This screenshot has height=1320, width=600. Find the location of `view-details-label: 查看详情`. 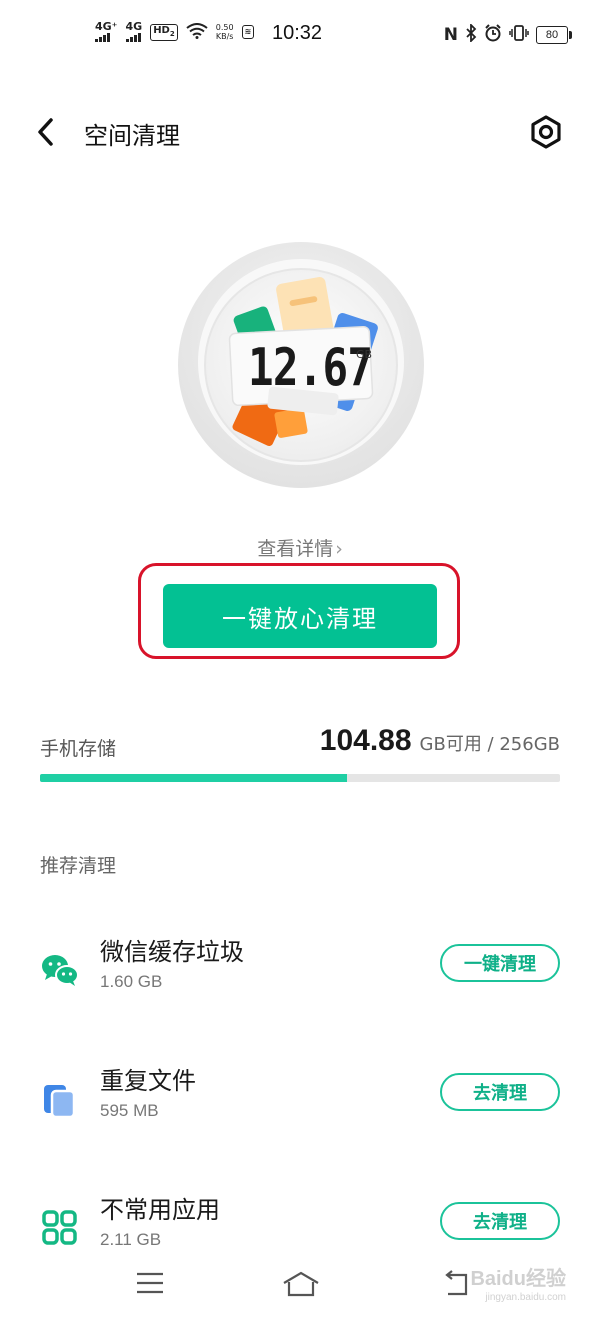

view-details-label: 查看详情 is located at coordinates (295, 549).